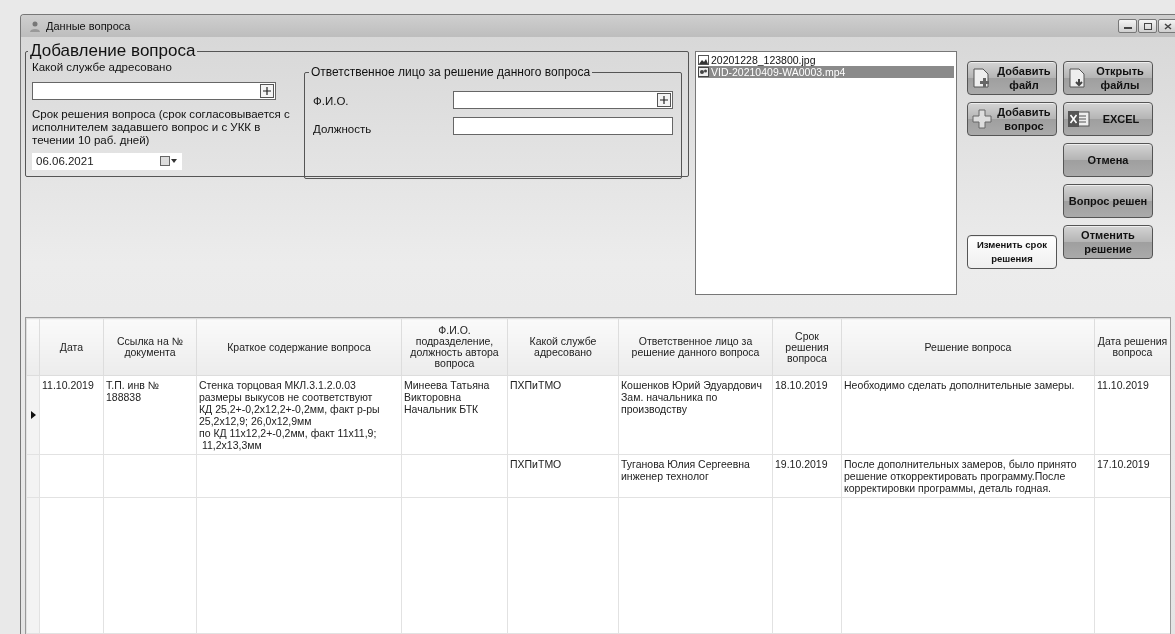  What do you see at coordinates (982, 119) in the screenshot?
I see `plus-icon` at bounding box center [982, 119].